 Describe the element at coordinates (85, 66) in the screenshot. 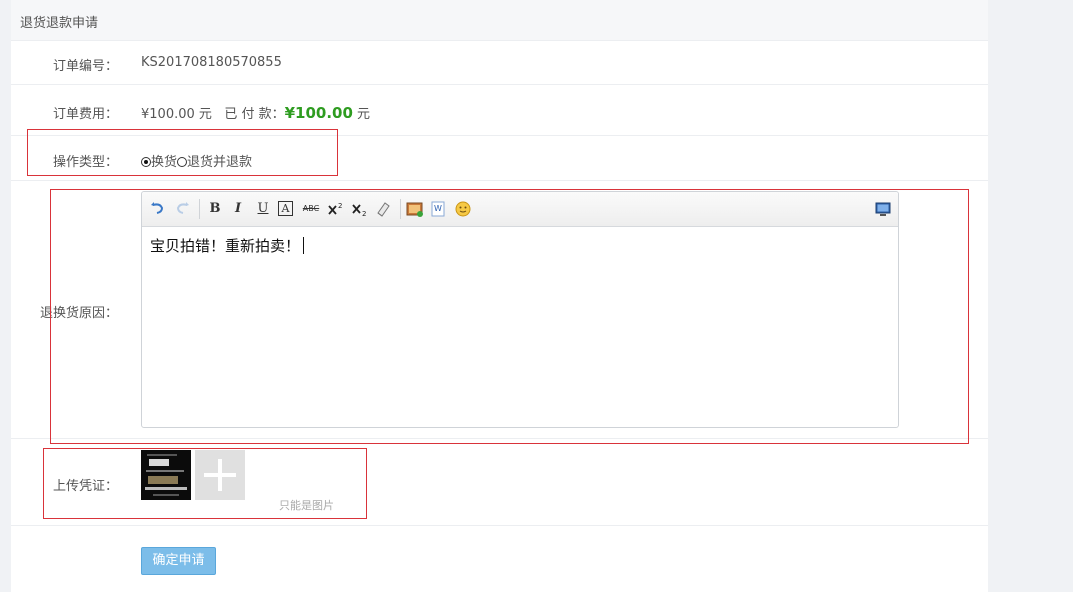

I see `order-number-label: 订单编号：` at that location.